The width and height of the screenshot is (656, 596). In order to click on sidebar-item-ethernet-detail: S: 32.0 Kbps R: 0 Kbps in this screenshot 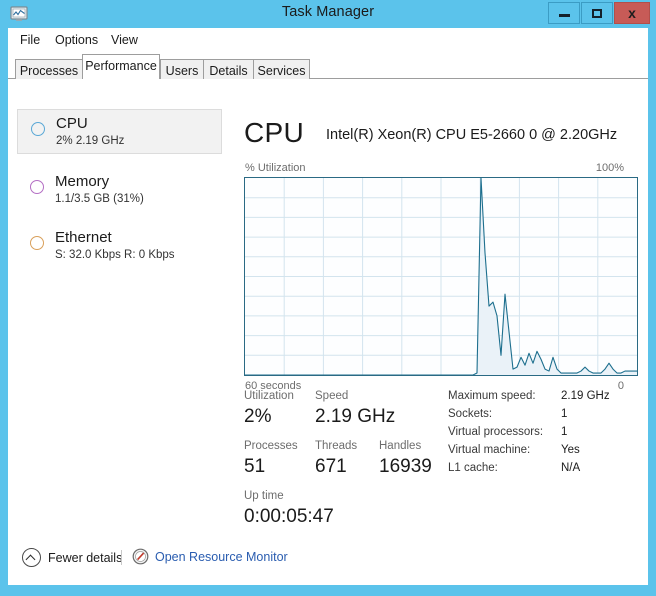, I will do `click(115, 255)`.